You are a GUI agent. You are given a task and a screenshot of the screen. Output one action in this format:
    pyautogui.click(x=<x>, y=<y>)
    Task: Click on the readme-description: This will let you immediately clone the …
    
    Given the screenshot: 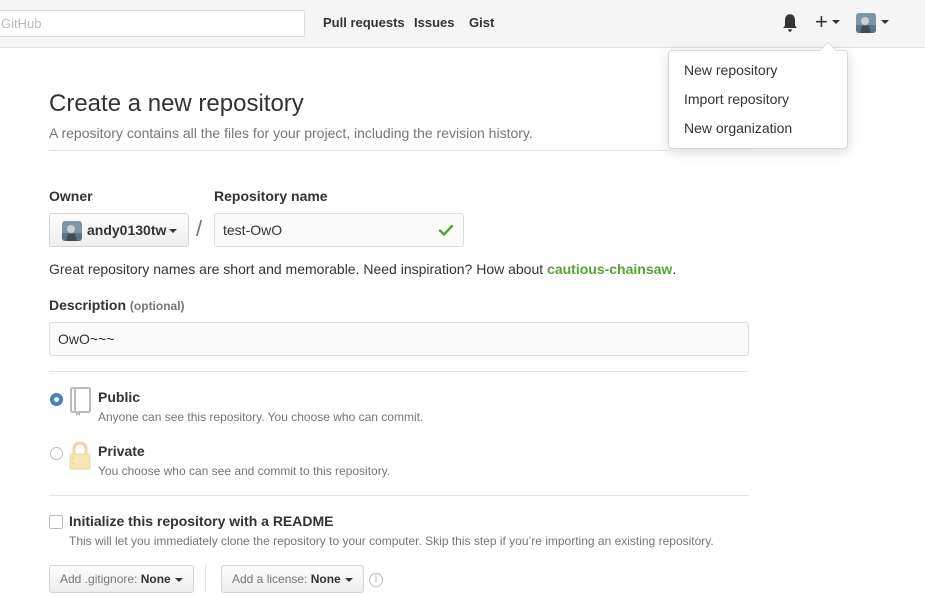 What is the action you would take?
    pyautogui.click(x=391, y=541)
    